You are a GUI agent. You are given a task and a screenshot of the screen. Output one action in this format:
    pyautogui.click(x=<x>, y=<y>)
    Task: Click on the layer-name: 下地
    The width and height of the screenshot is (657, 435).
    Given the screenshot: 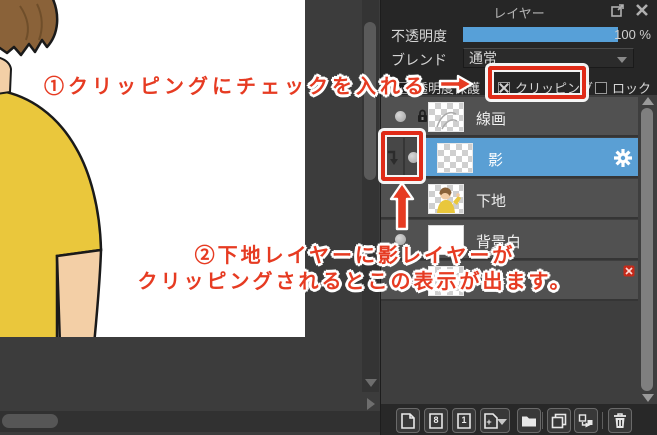 What is the action you would take?
    pyautogui.click(x=491, y=201)
    